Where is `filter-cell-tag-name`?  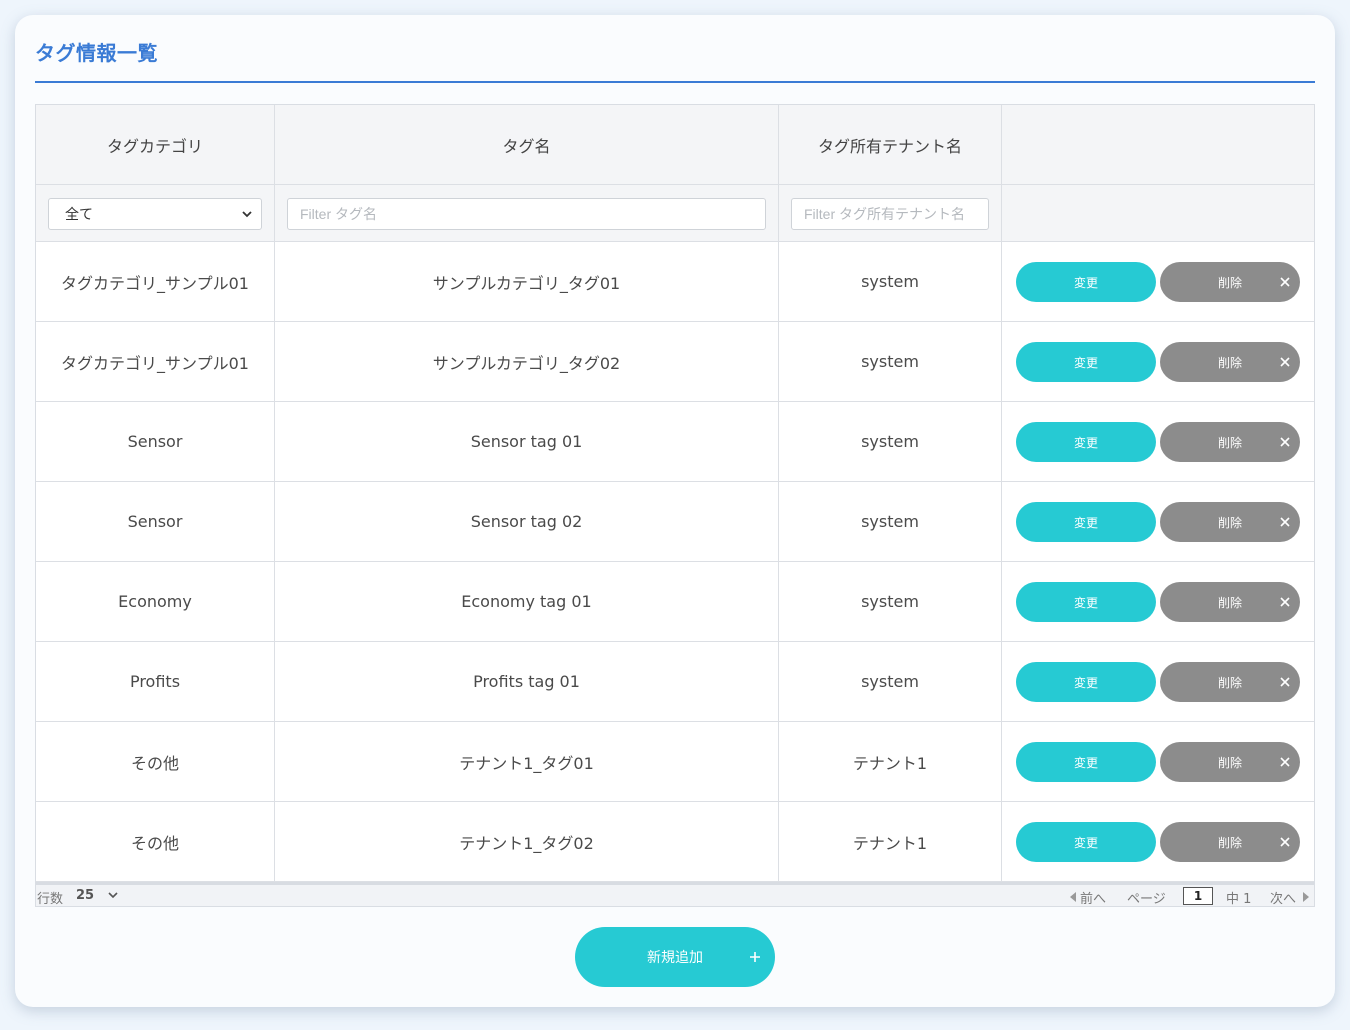 filter-cell-tag-name is located at coordinates (527, 213).